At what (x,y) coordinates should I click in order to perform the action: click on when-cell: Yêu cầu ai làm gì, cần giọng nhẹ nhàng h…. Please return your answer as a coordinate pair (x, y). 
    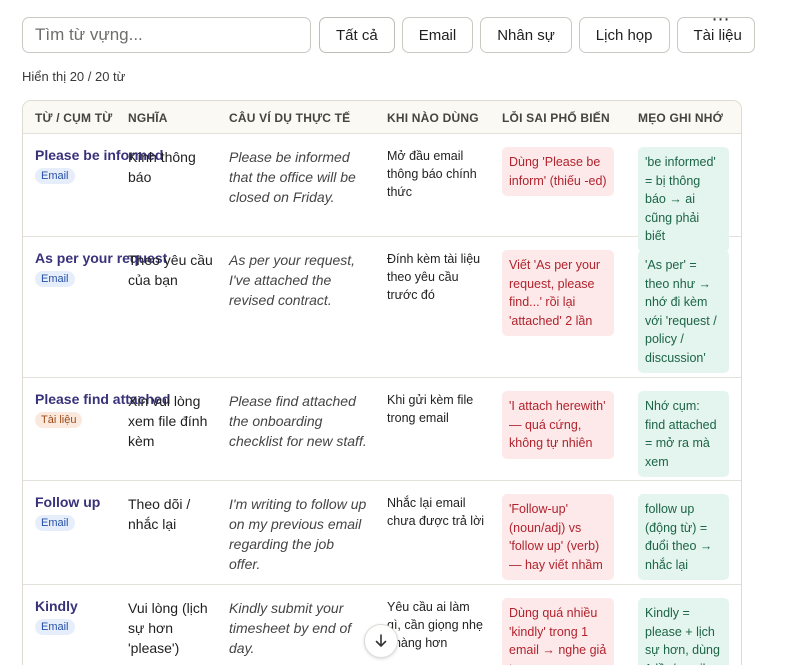
    Looking at the image, I should click on (435, 625).